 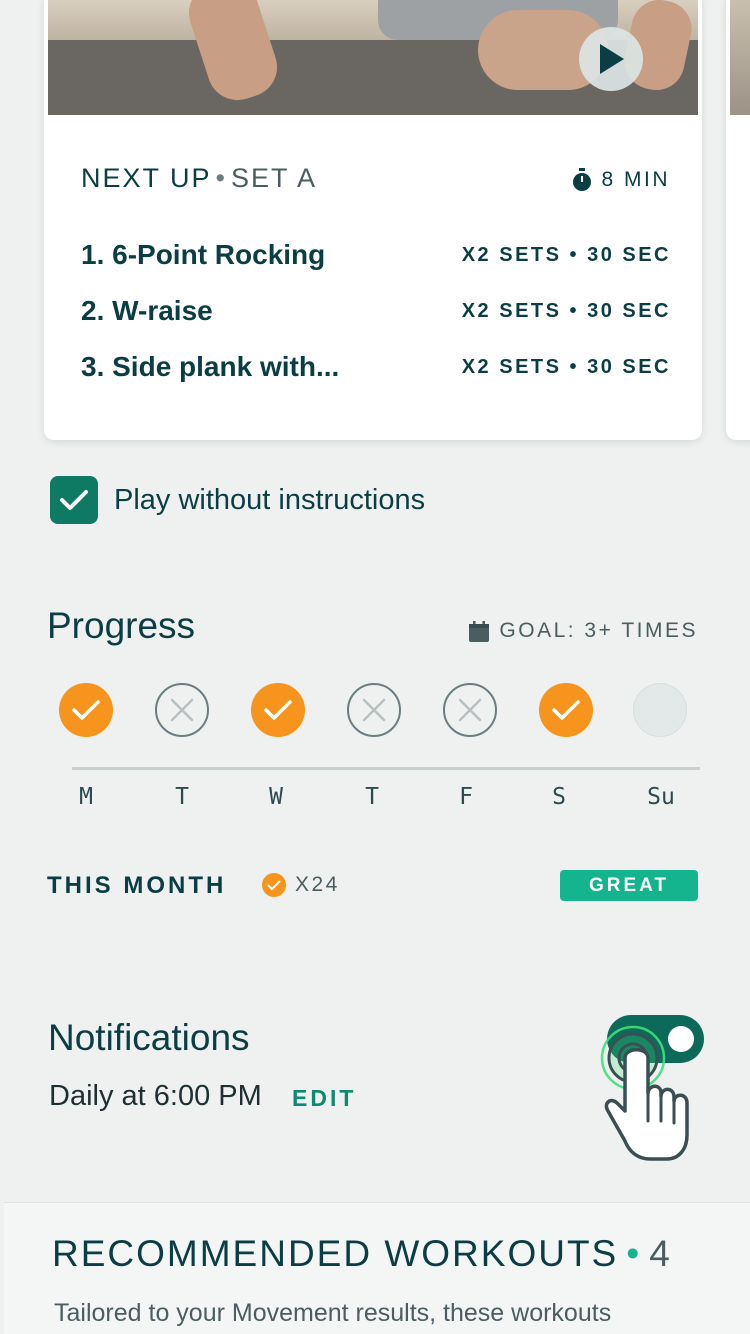 I want to click on recommended-title: RECOMMENDED WORKOUTS • 4, so click(x=362, y=1254).